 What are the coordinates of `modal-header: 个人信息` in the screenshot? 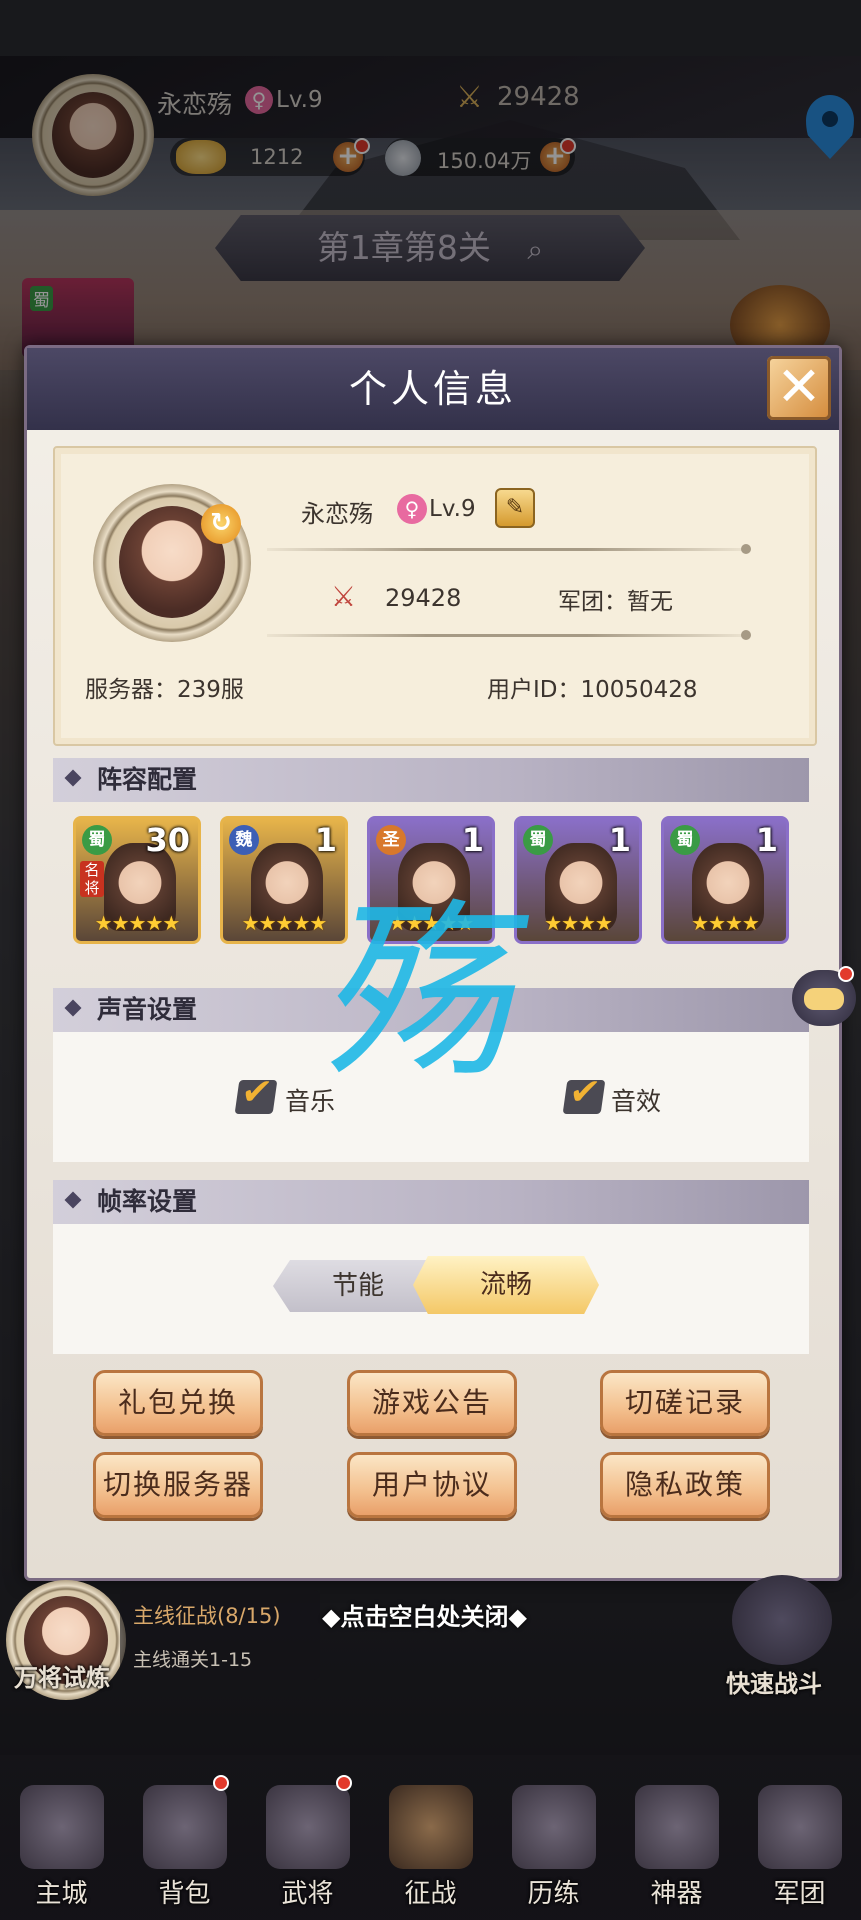 It's located at (433, 389).